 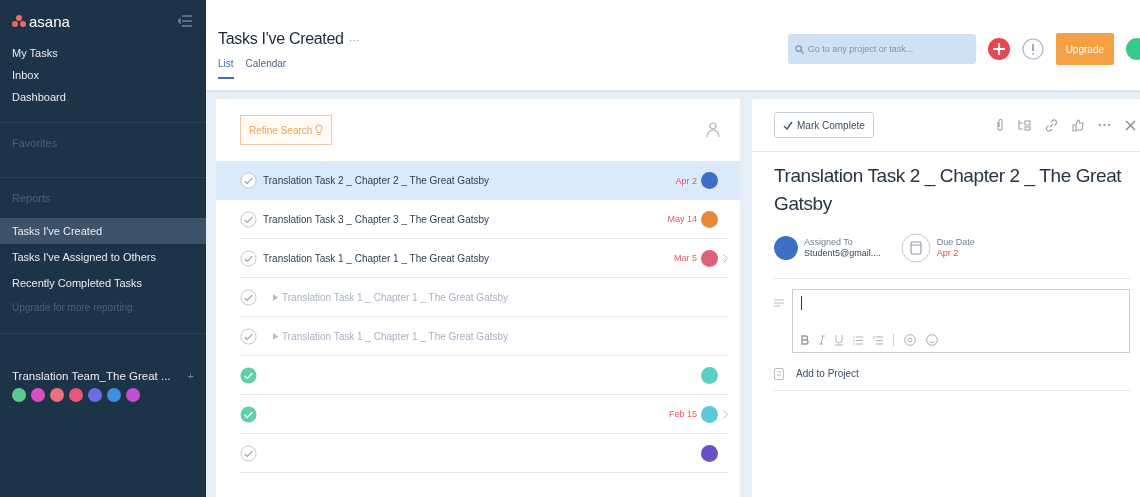 What do you see at coordinates (319, 130) in the screenshot?
I see `bulb-icon` at bounding box center [319, 130].